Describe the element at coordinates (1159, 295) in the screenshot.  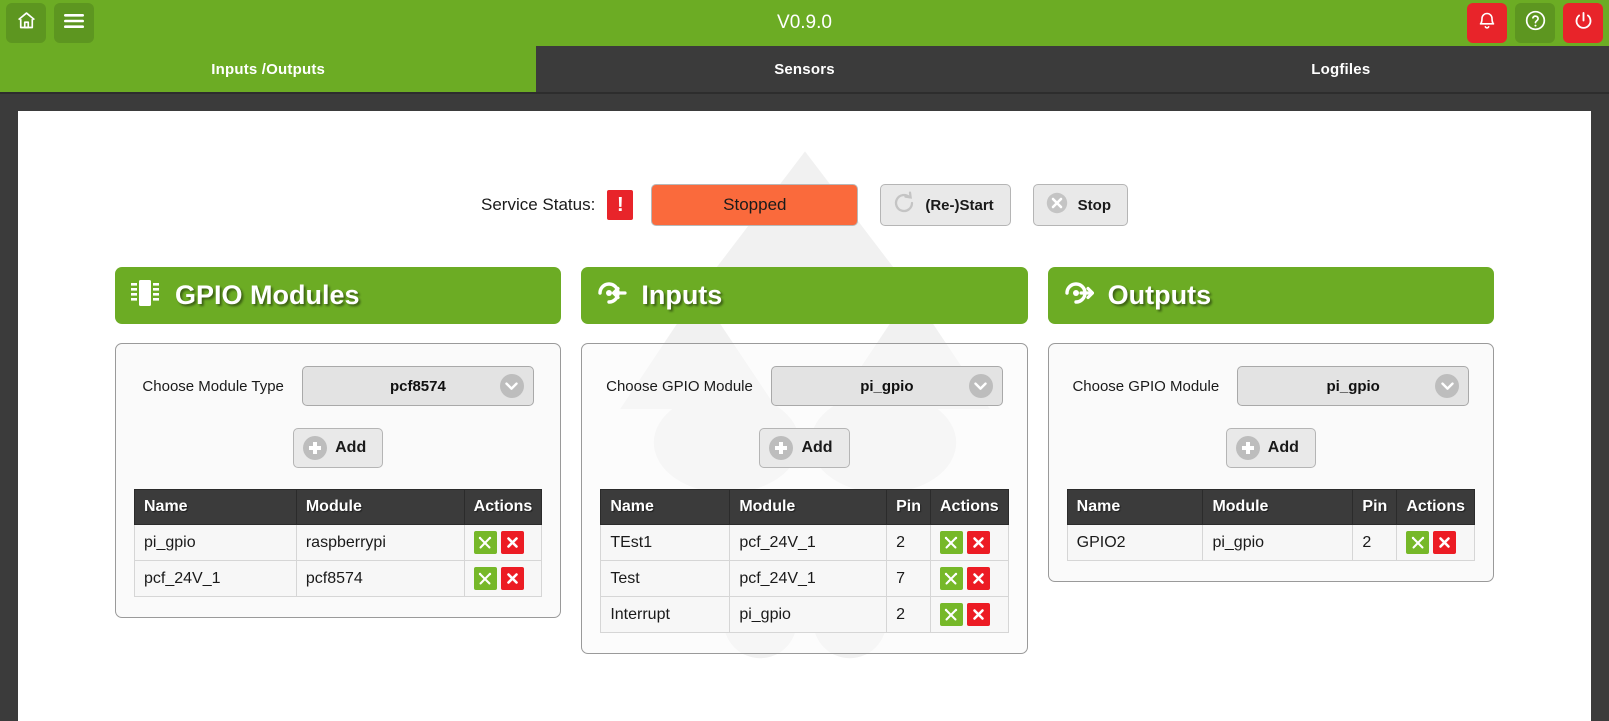
I see `panel-title: Outputs` at that location.